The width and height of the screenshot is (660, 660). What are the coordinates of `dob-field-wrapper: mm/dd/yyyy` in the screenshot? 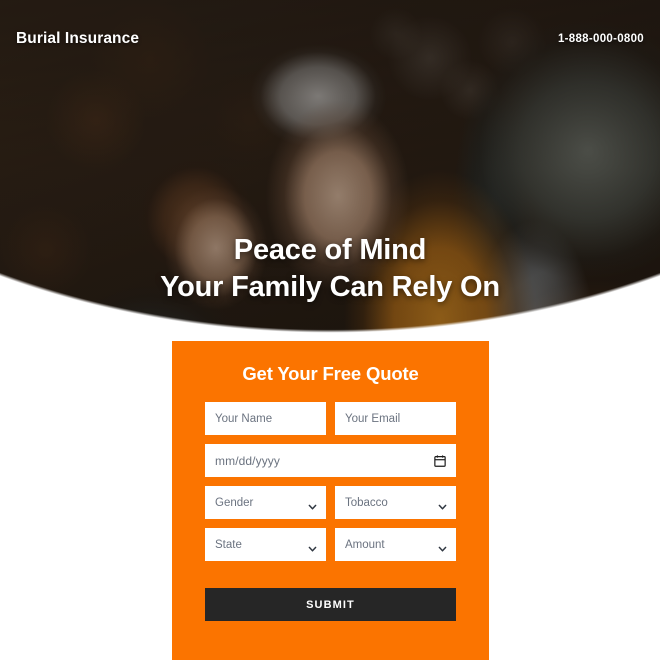 It's located at (330, 460).